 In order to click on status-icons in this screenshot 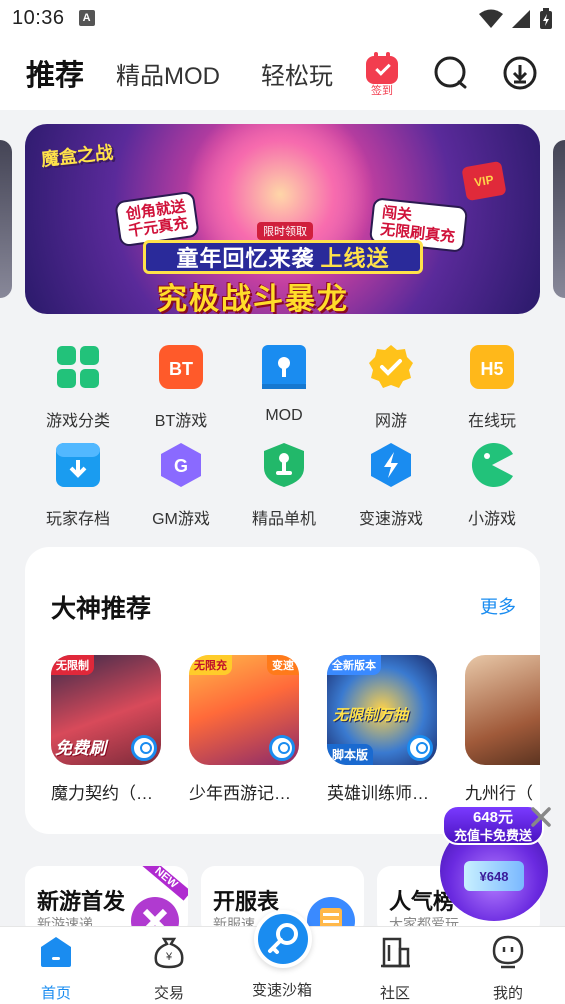, I will do `click(516, 19)`.